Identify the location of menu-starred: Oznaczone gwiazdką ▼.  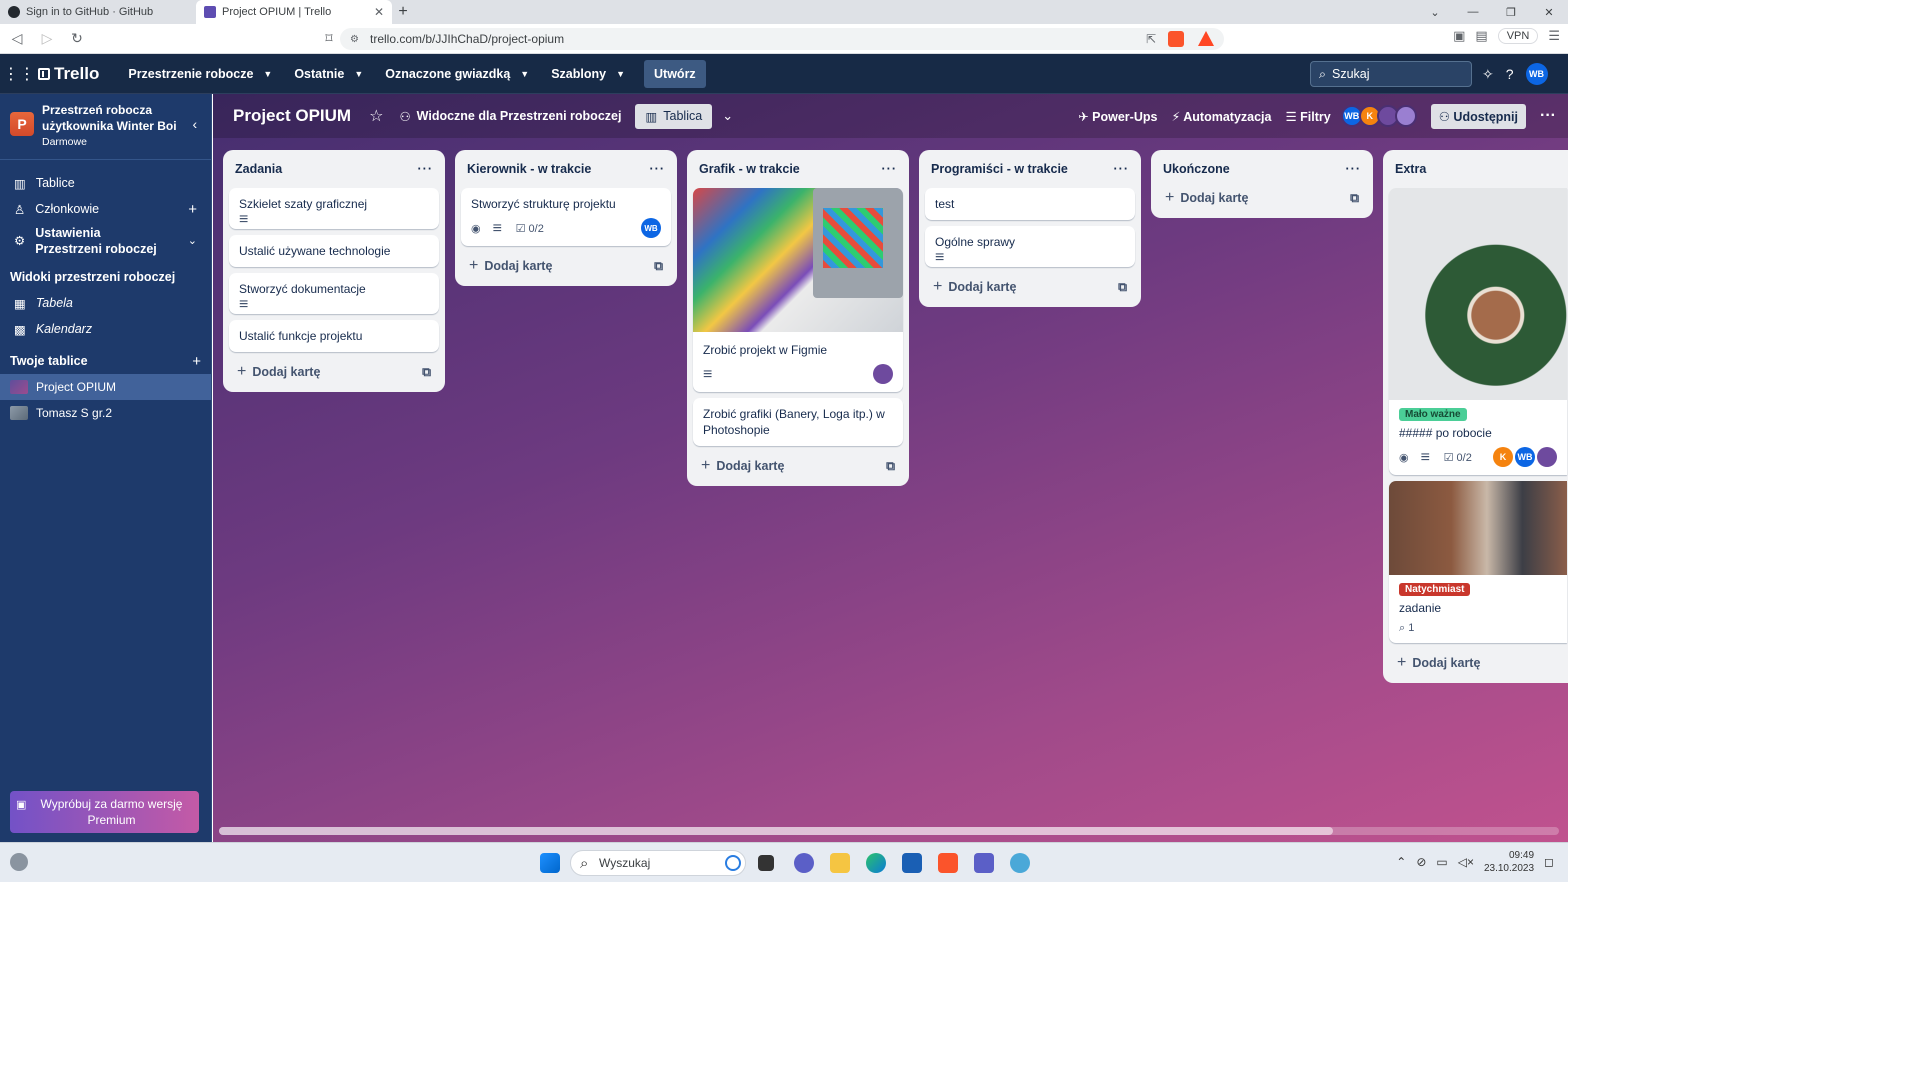
(457, 74).